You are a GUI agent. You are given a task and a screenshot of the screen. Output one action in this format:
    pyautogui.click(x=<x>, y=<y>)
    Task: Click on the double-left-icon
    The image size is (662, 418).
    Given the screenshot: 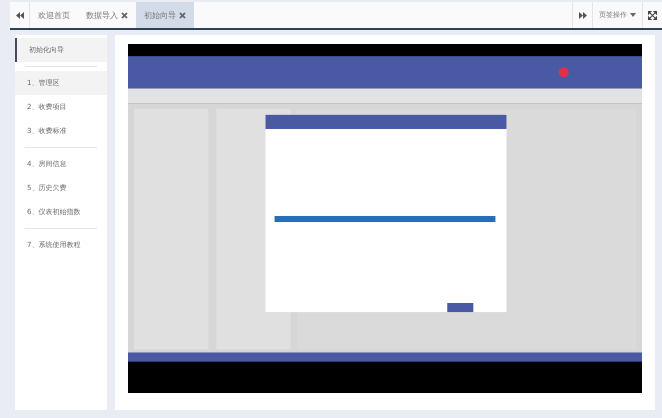 What is the action you would take?
    pyautogui.click(x=20, y=15)
    